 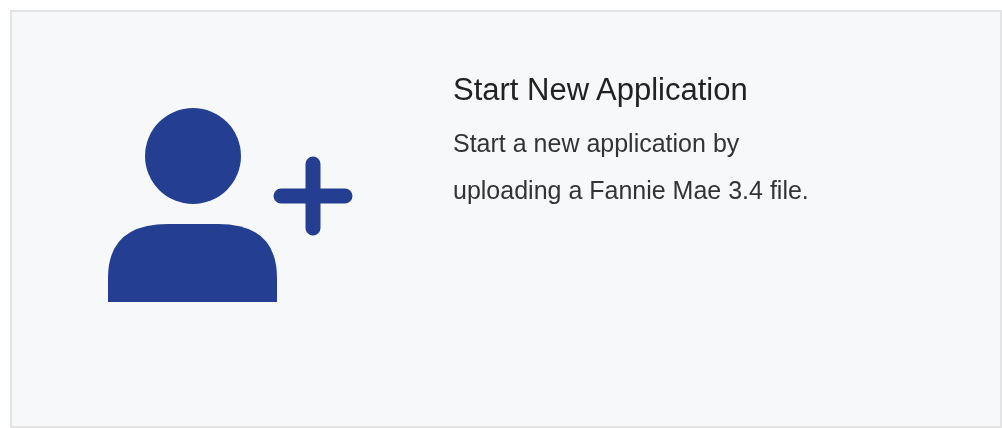 What do you see at coordinates (631, 167) in the screenshot?
I see `card-description: Start a new application by uploading a Fannie Mae 3.4 file.` at bounding box center [631, 167].